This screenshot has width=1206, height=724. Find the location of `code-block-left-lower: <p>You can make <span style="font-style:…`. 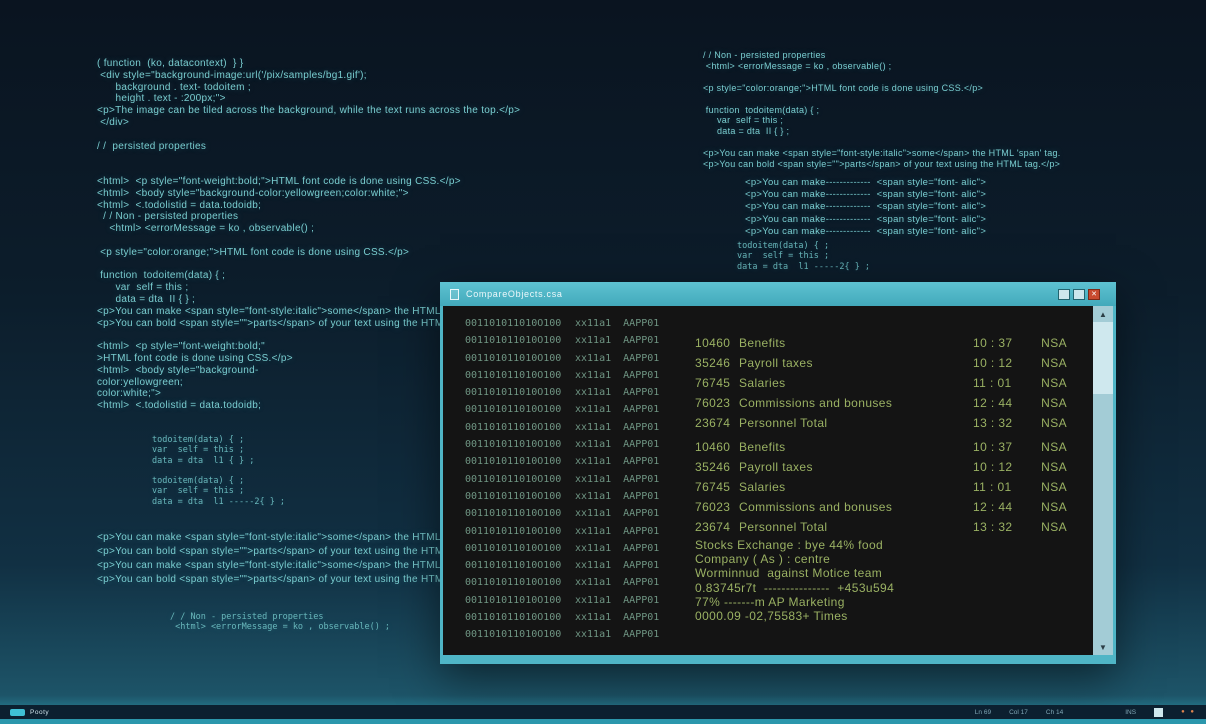

code-block-left-lower: <p>You can make <span style="font-style:… is located at coordinates (294, 558).